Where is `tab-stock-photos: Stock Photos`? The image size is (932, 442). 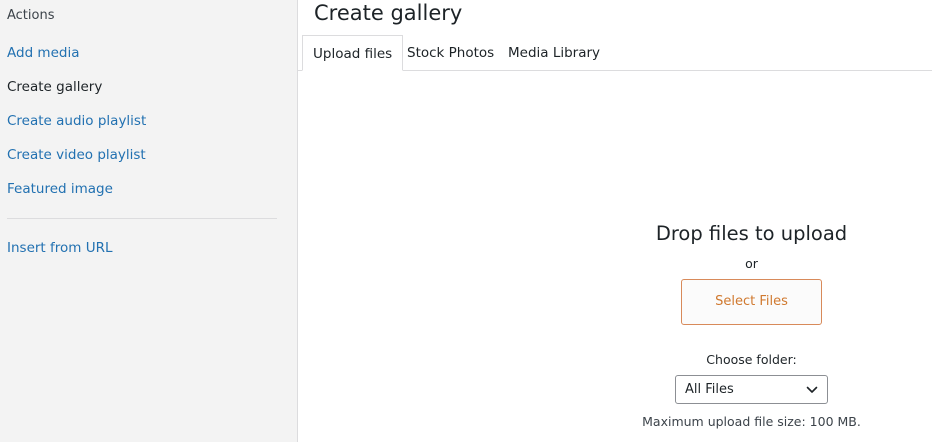 tab-stock-photos: Stock Photos is located at coordinates (450, 53).